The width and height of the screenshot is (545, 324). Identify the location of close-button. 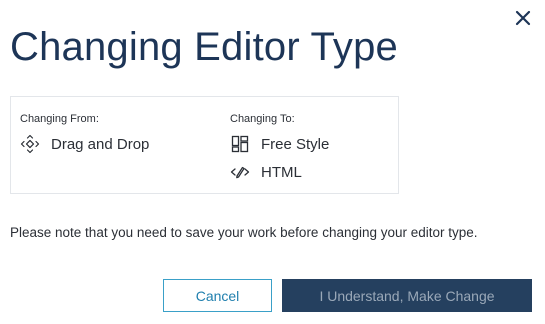
(523, 18).